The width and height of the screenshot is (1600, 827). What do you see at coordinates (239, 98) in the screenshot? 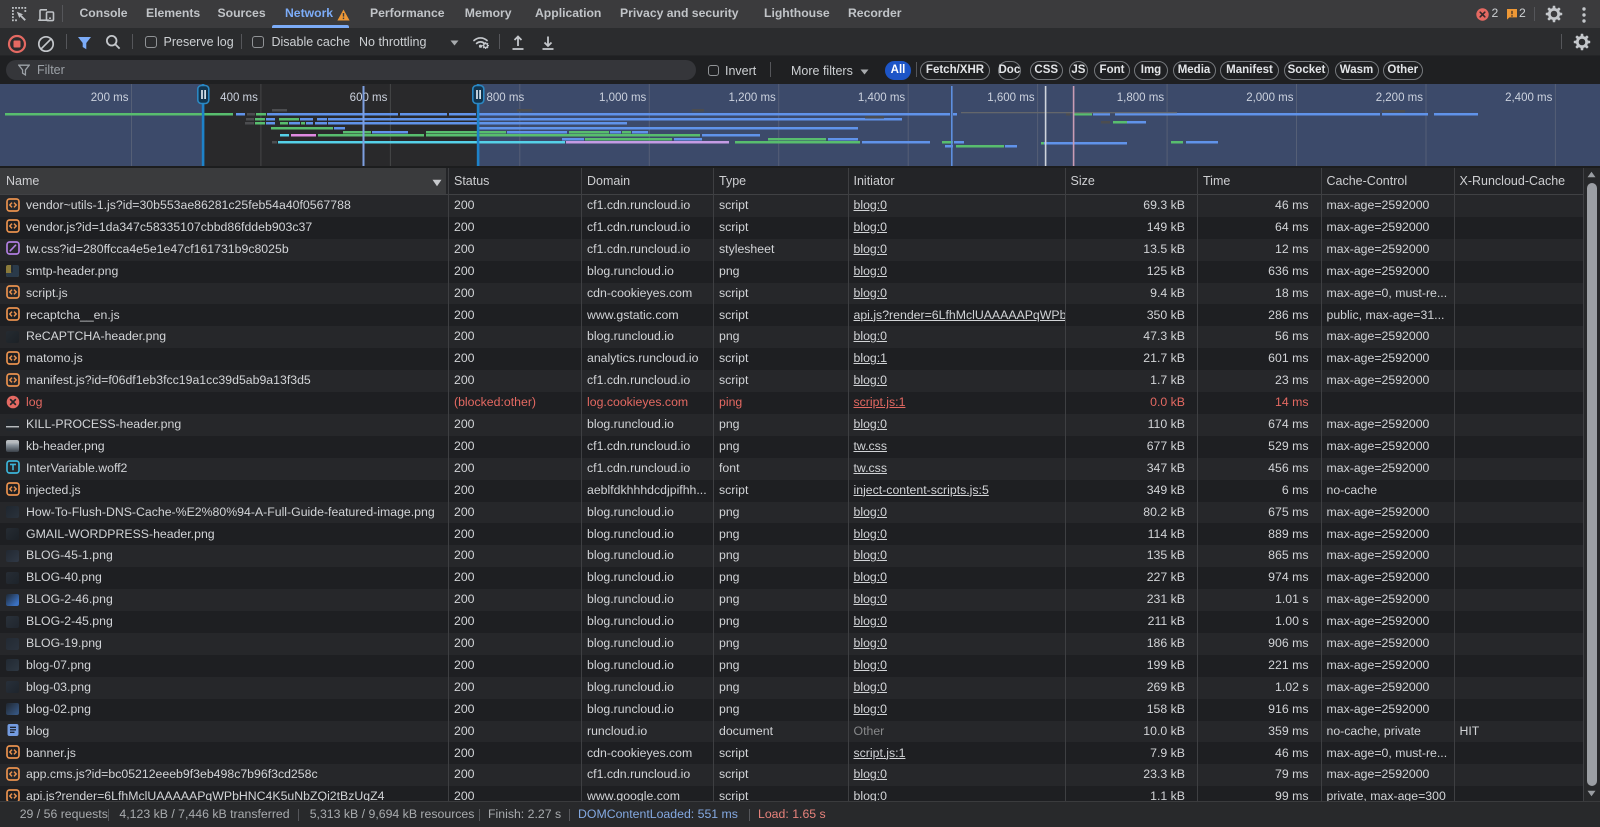
I see `svg-text: 400 ms` at bounding box center [239, 98].